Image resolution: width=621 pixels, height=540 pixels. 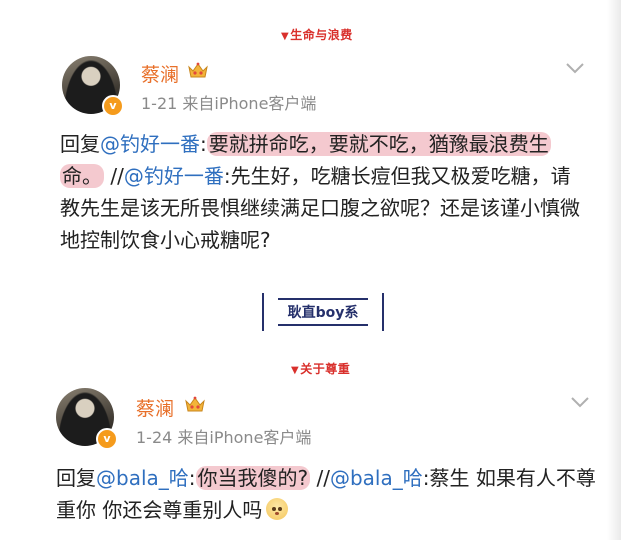 I want to click on section-label-text: 生命与浪费, so click(x=321, y=35).